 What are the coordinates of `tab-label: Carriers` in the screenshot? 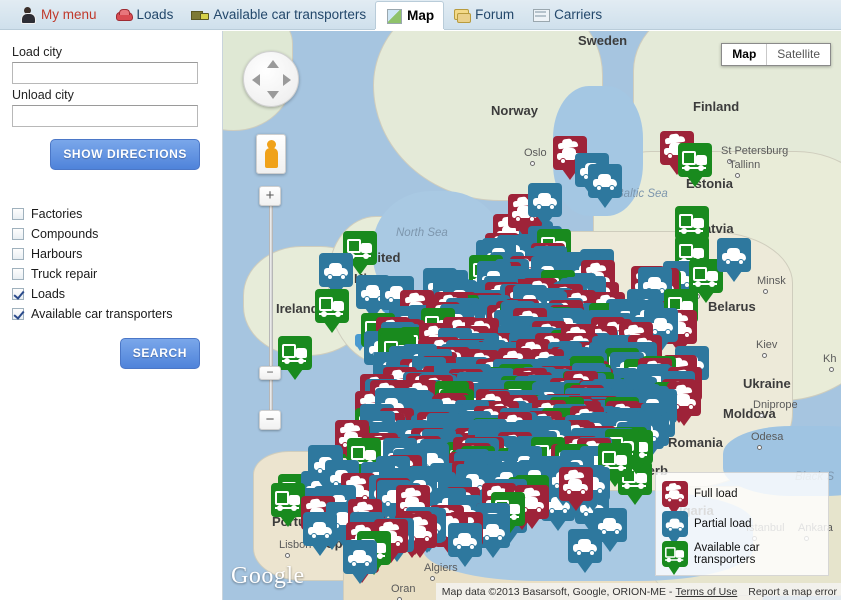 It's located at (578, 14).